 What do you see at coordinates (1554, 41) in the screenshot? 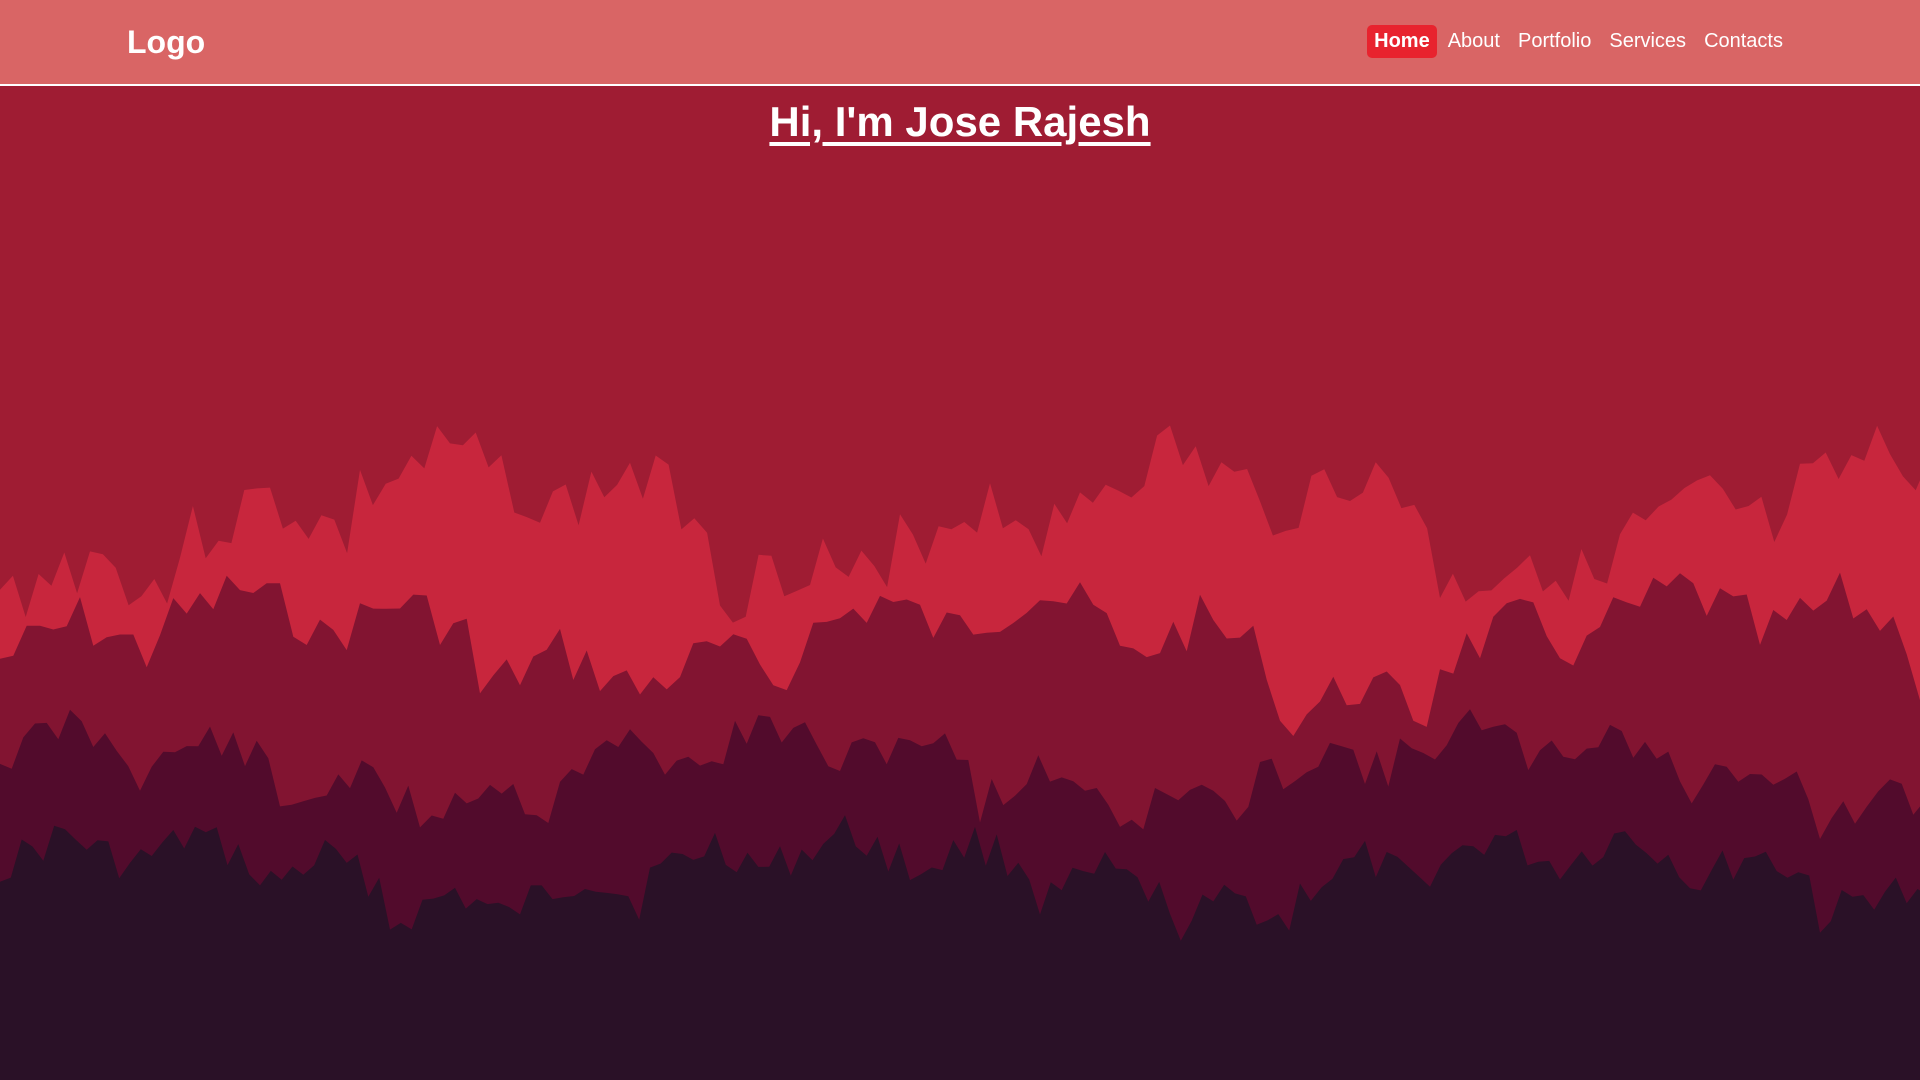
I see `nav-link-portfolio: Portfolio` at bounding box center [1554, 41].